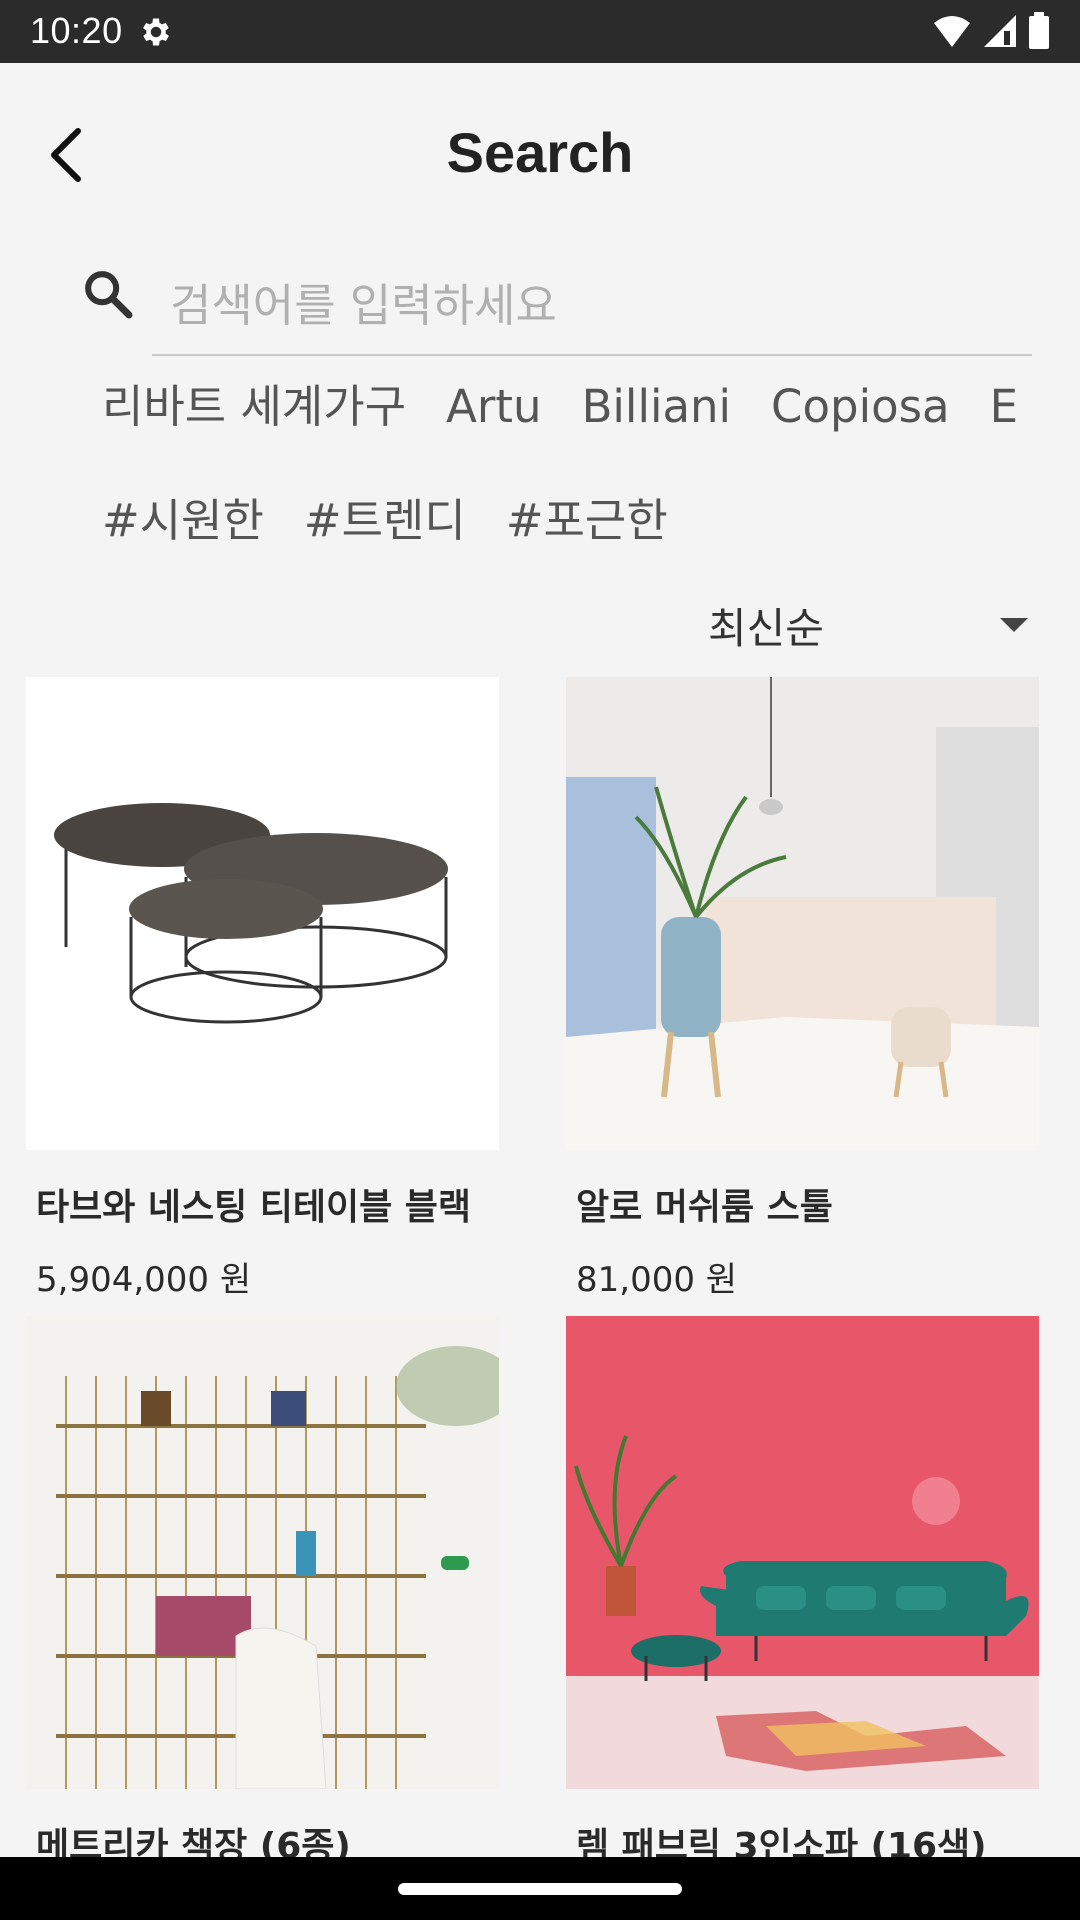 The width and height of the screenshot is (1080, 1920). I want to click on product-card: 알로 머쉬룸 스툴 81,000 원, so click(802, 989).